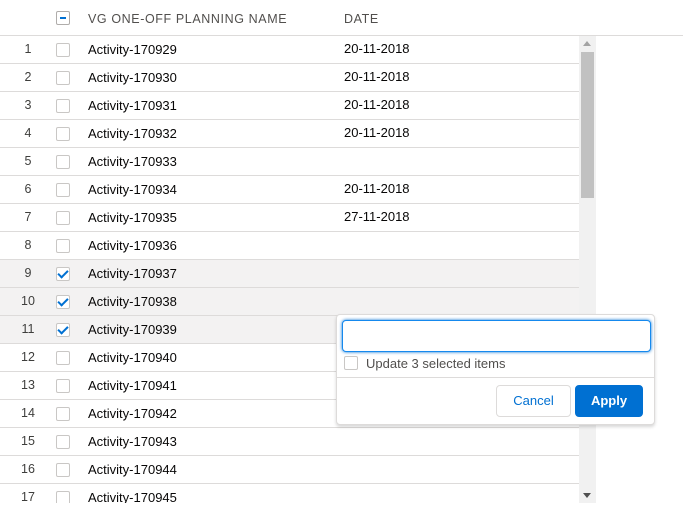 This screenshot has width=683, height=521. What do you see at coordinates (28, 413) in the screenshot?
I see `row-number: 14` at bounding box center [28, 413].